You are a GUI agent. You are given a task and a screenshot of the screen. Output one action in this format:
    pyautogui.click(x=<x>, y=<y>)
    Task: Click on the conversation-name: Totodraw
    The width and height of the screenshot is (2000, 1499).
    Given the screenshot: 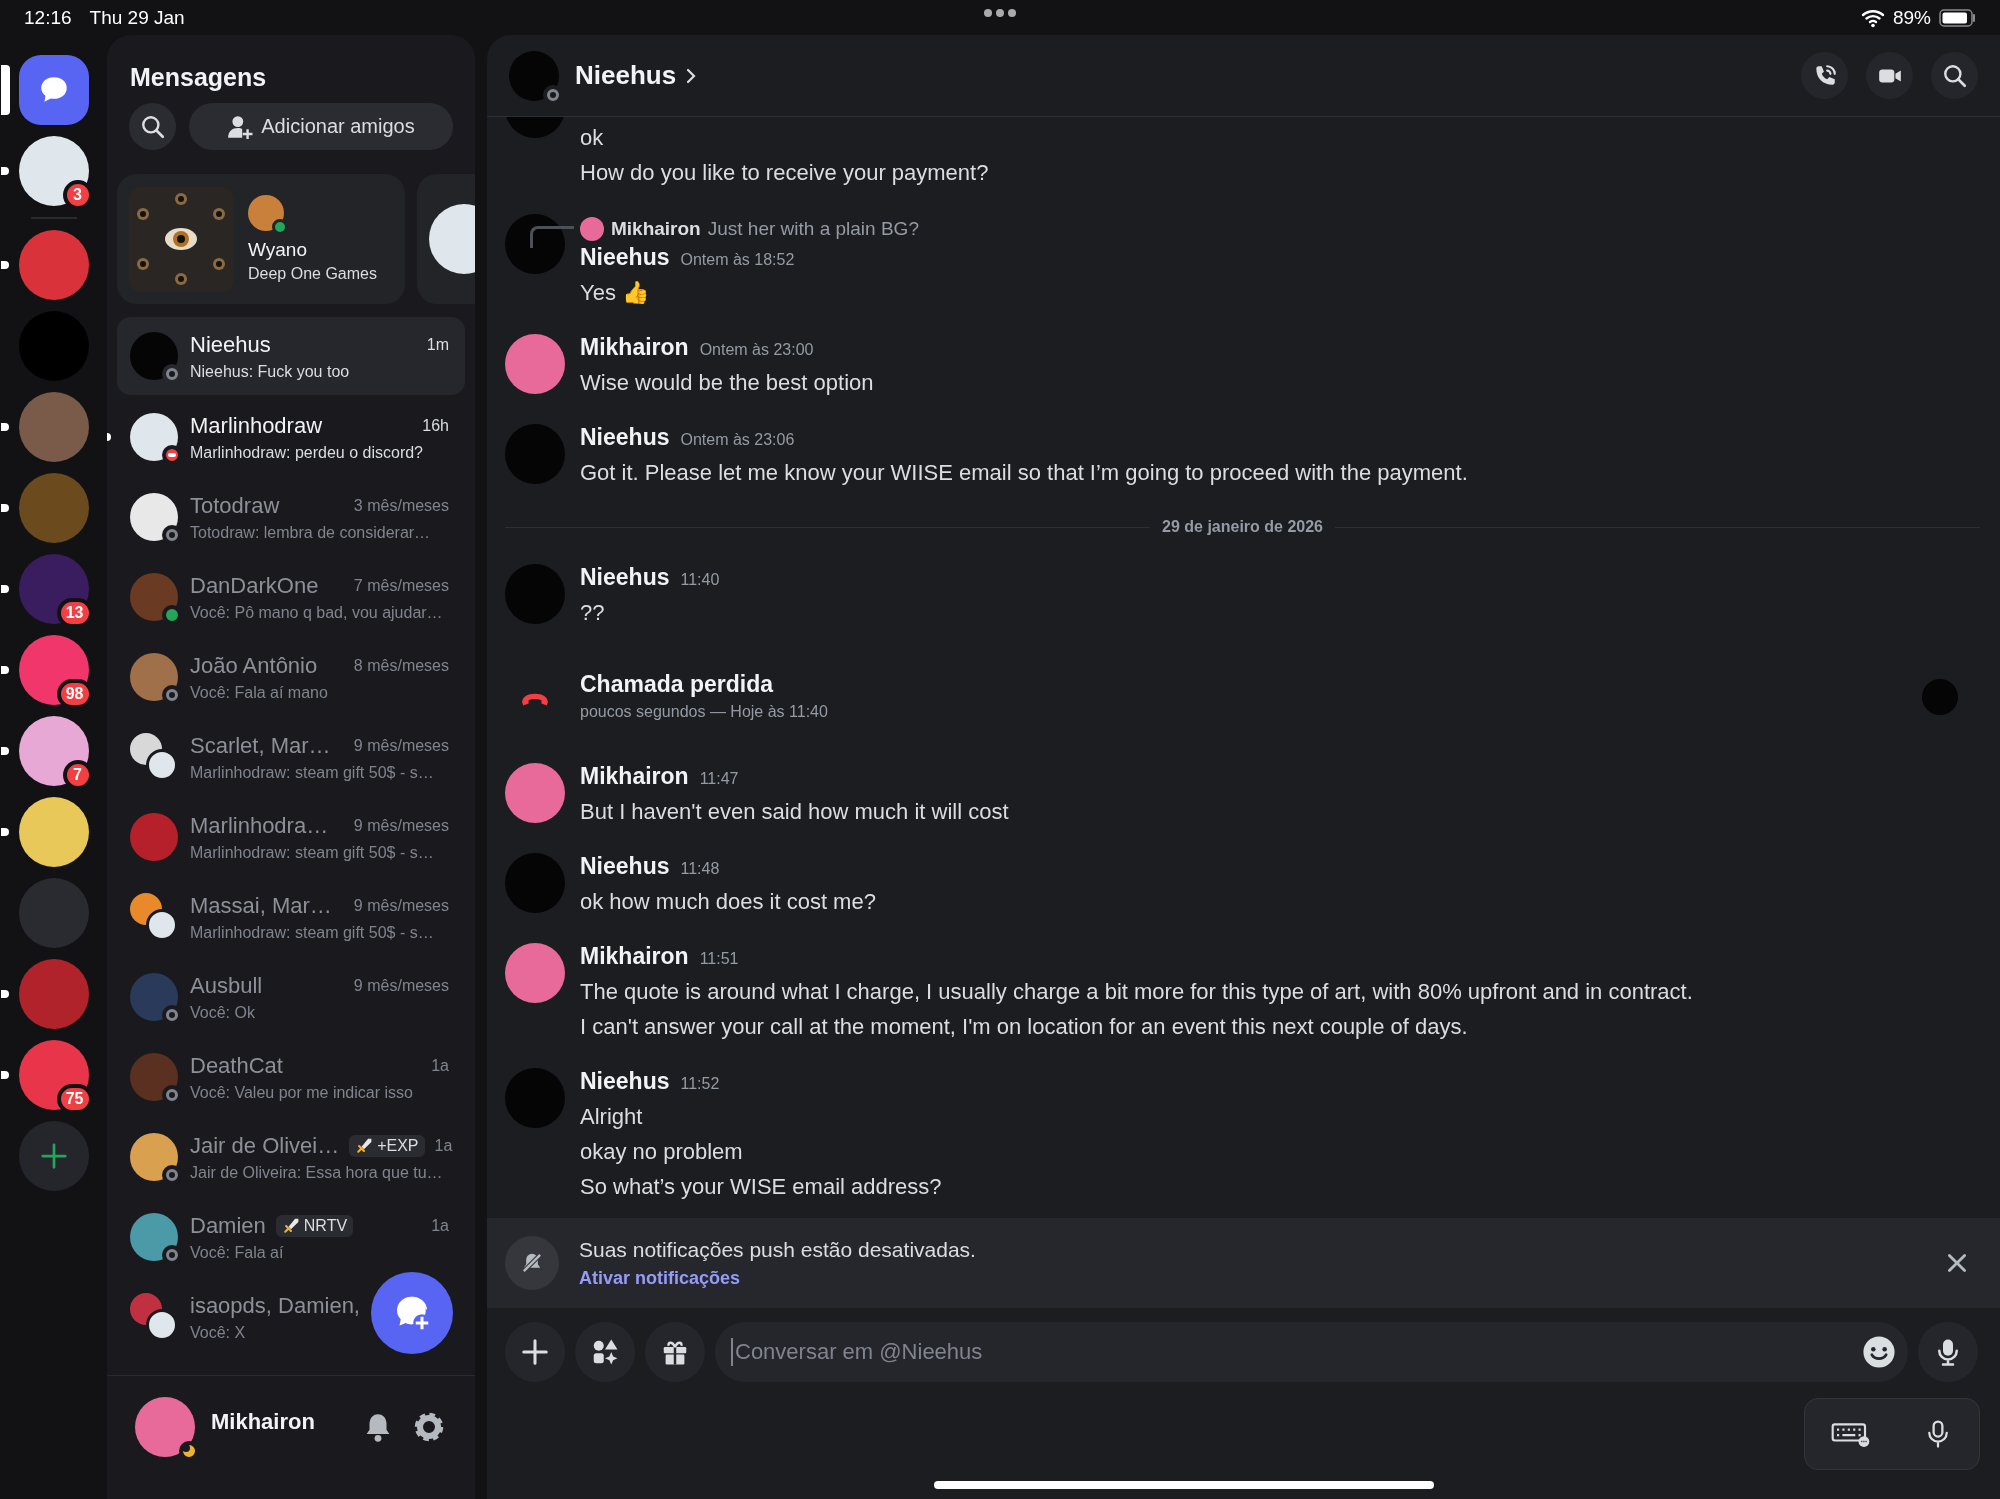 What is the action you would take?
    pyautogui.click(x=235, y=505)
    